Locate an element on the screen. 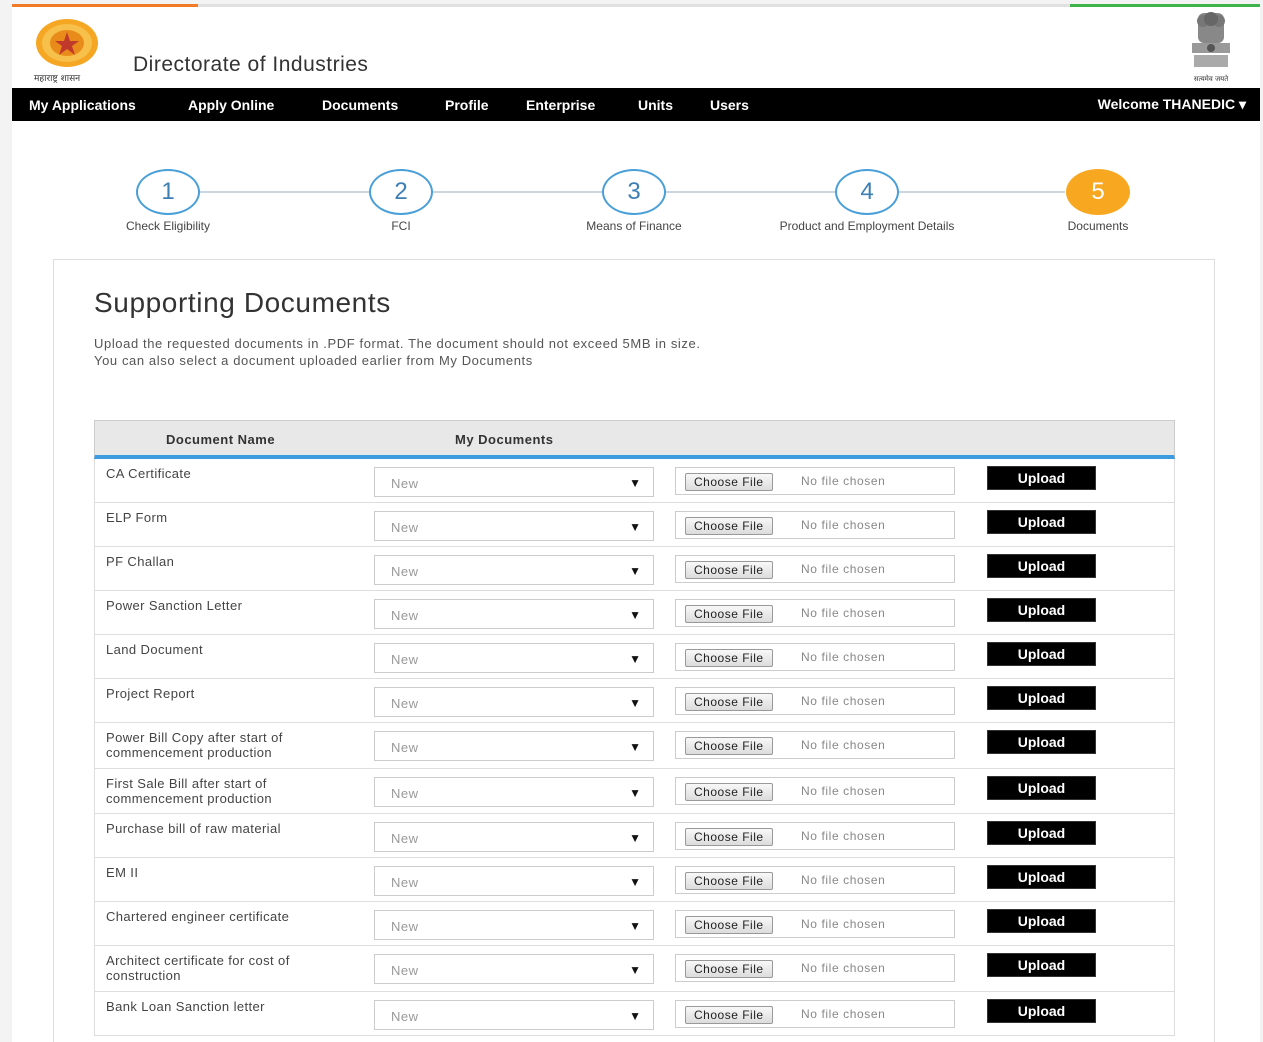  step-2-circle: 2 is located at coordinates (401, 192).